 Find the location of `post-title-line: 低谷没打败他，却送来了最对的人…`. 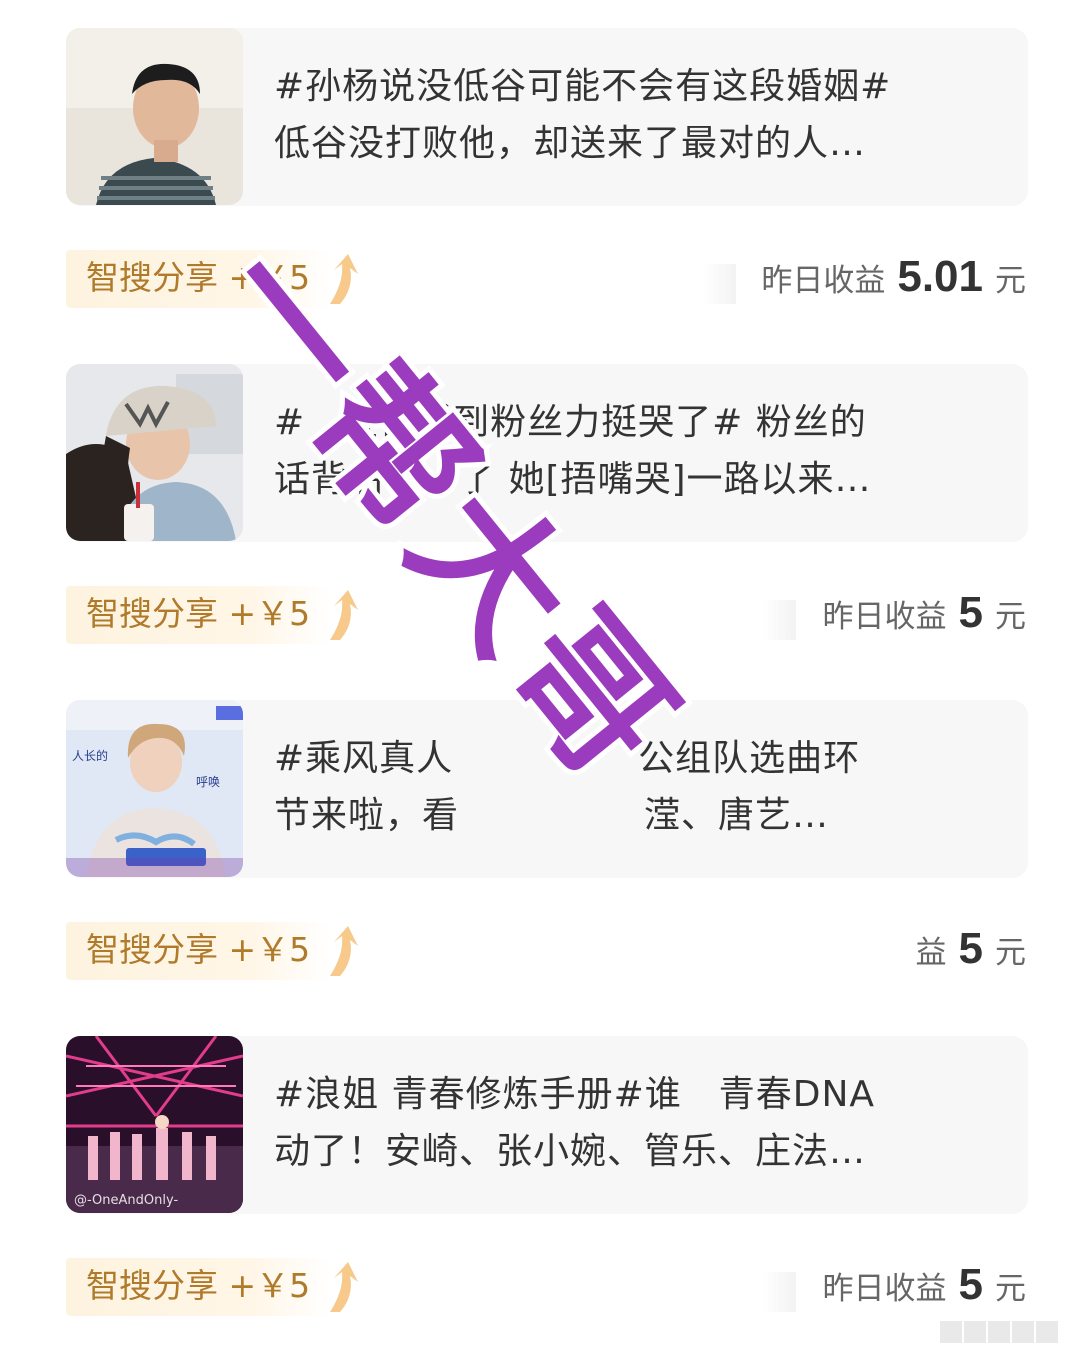

post-title-line: 低谷没打败他，却送来了最对的人… is located at coordinates (570, 143).